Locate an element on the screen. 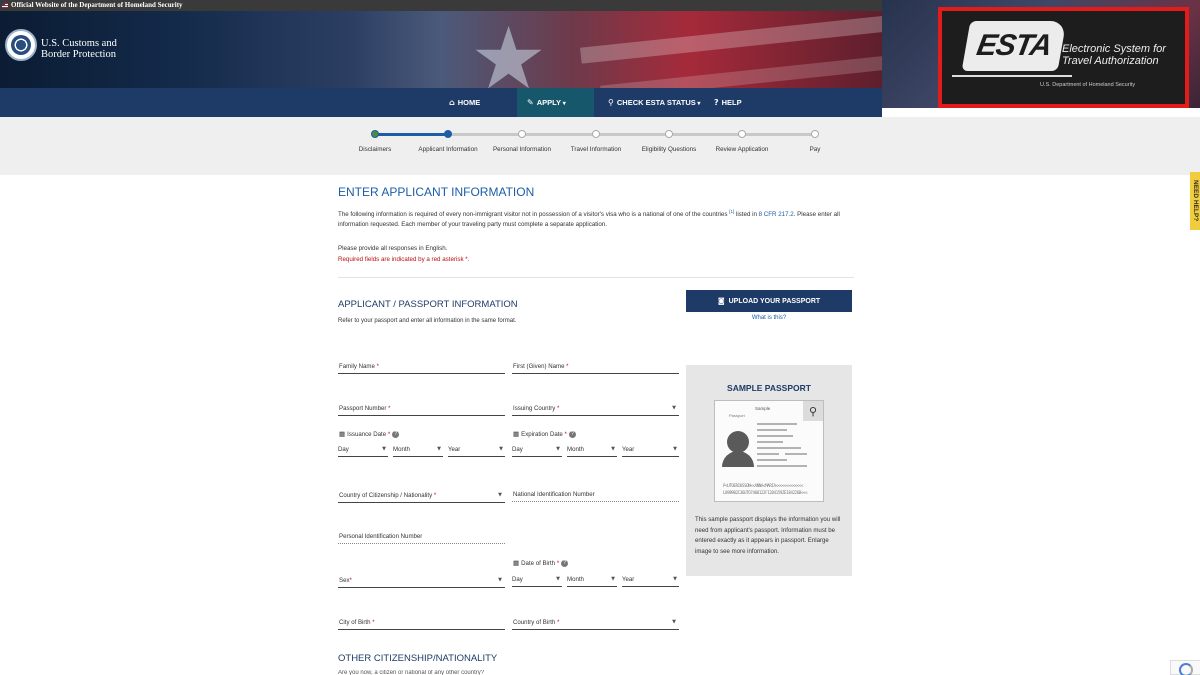  step-dot-eligibility is located at coordinates (669, 134).